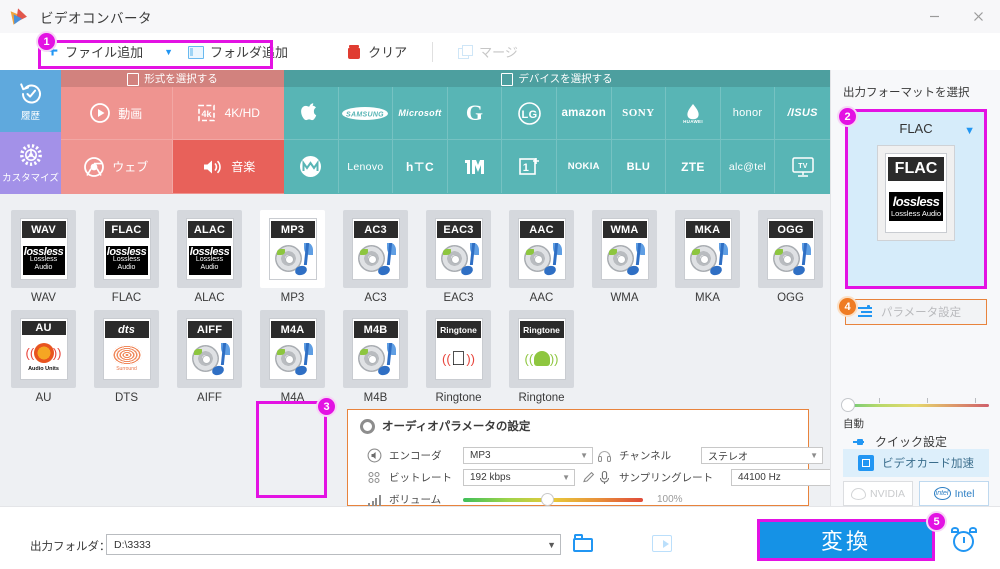 The width and height of the screenshot is (1000, 569). What do you see at coordinates (238, 51) in the screenshot?
I see `add-folder-button: フォルダ追加` at bounding box center [238, 51].